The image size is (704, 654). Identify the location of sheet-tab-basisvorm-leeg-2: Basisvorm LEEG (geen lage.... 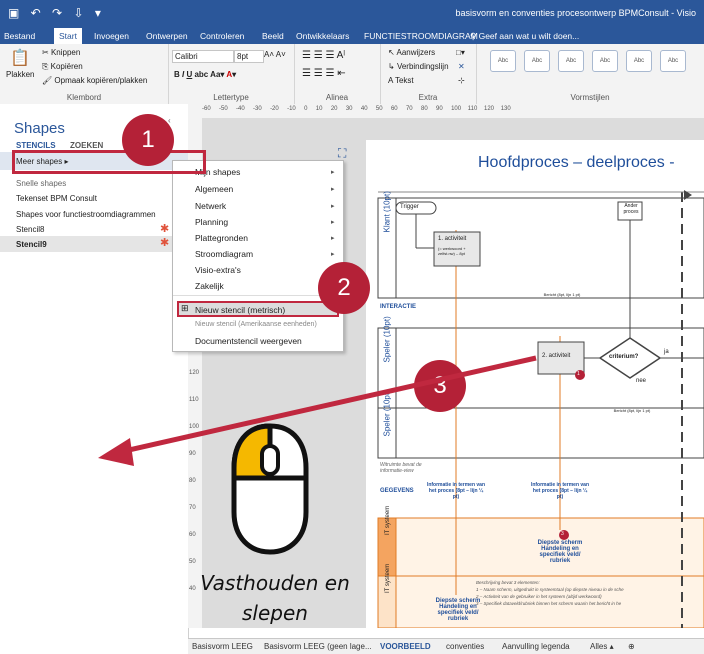
(318, 646).